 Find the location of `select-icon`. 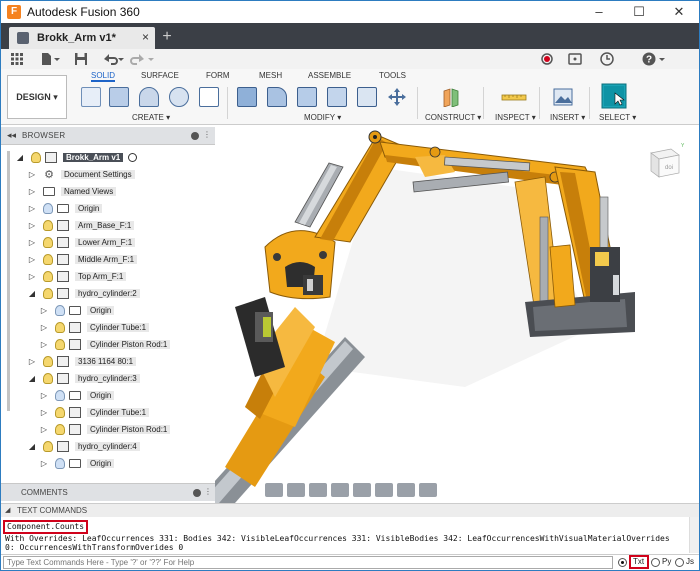

select-icon is located at coordinates (614, 96).